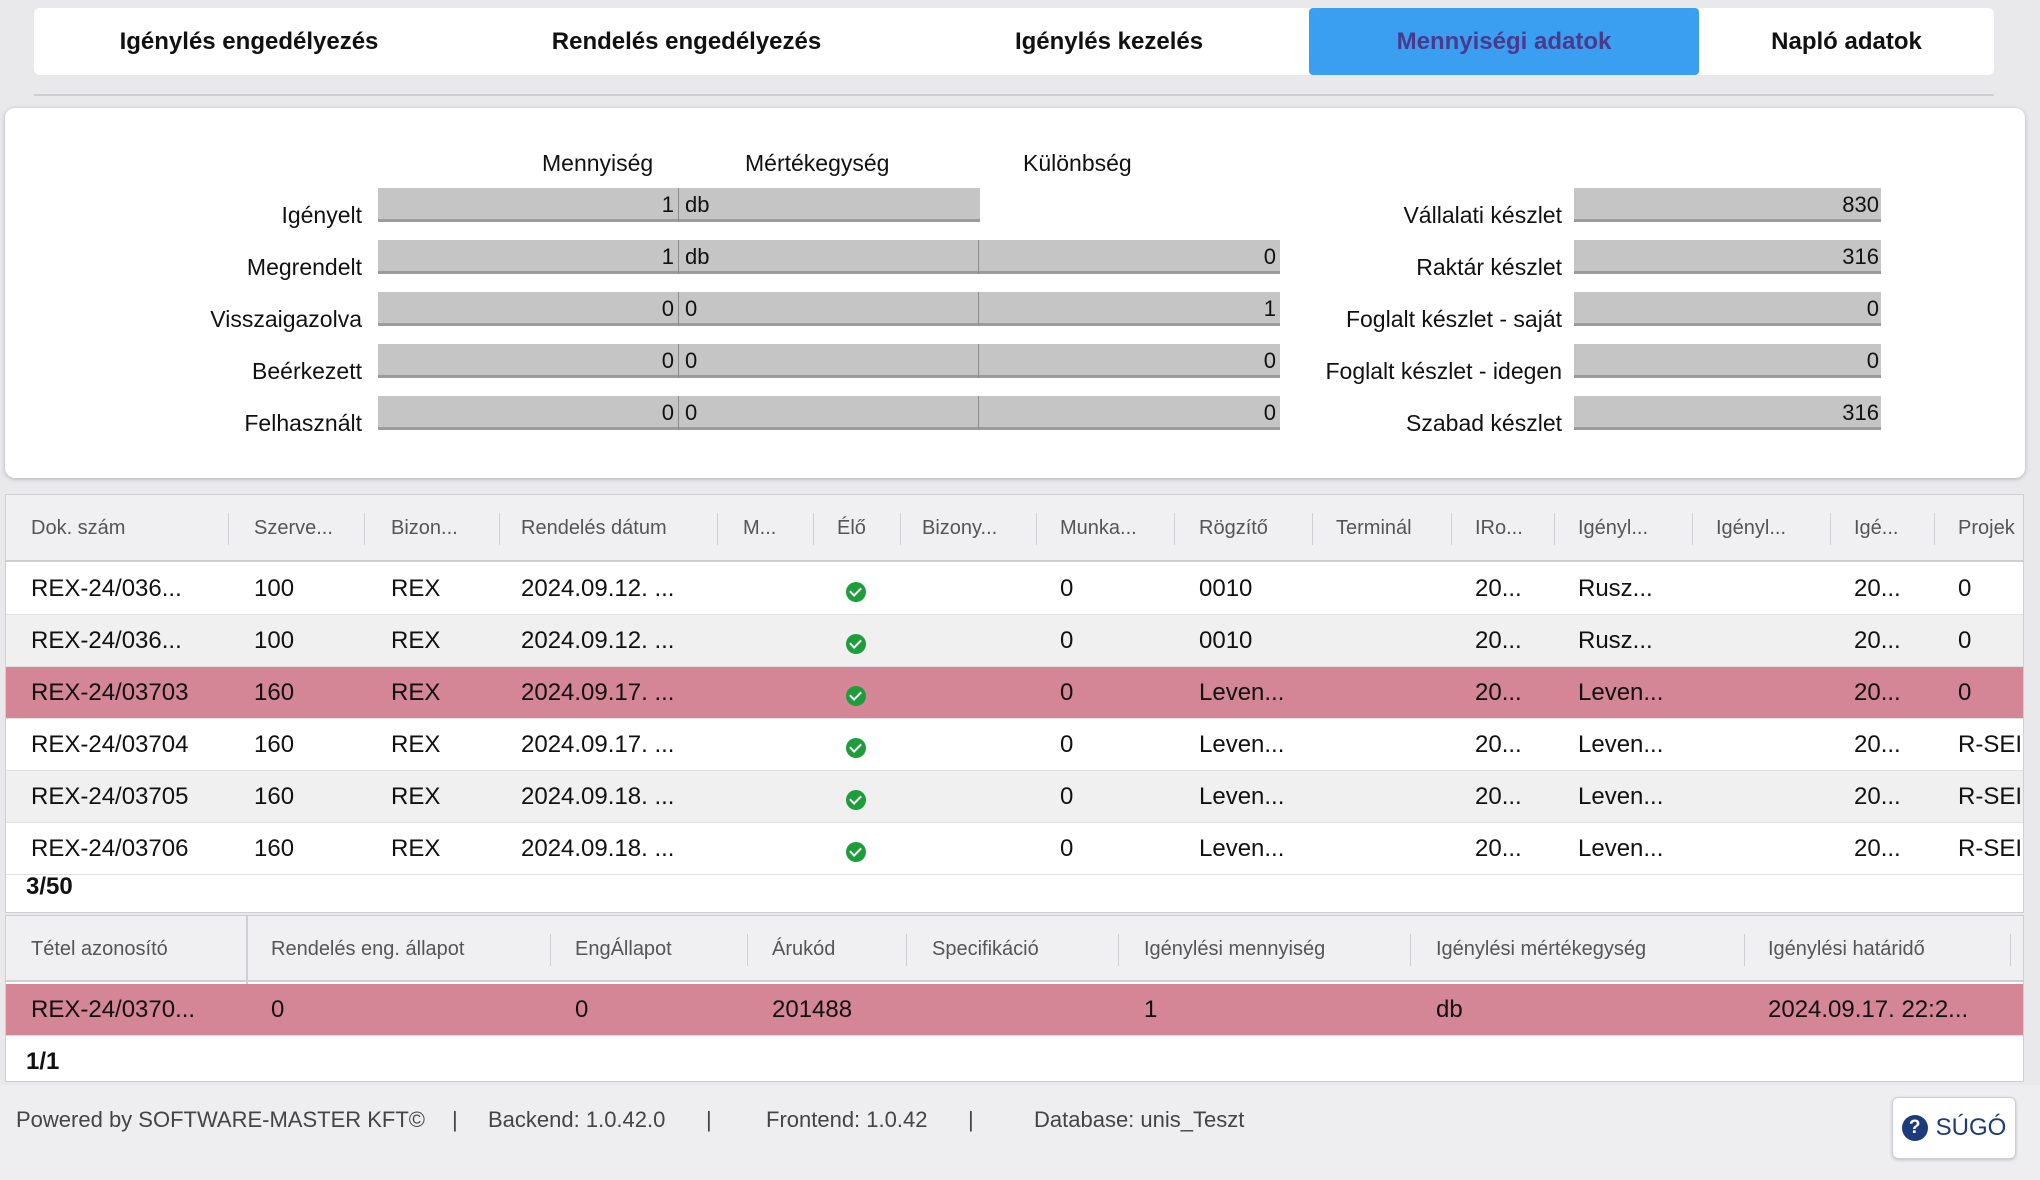  What do you see at coordinates (278, 1009) in the screenshot?
I see `cell-rendeles-eng-allapot: 0` at bounding box center [278, 1009].